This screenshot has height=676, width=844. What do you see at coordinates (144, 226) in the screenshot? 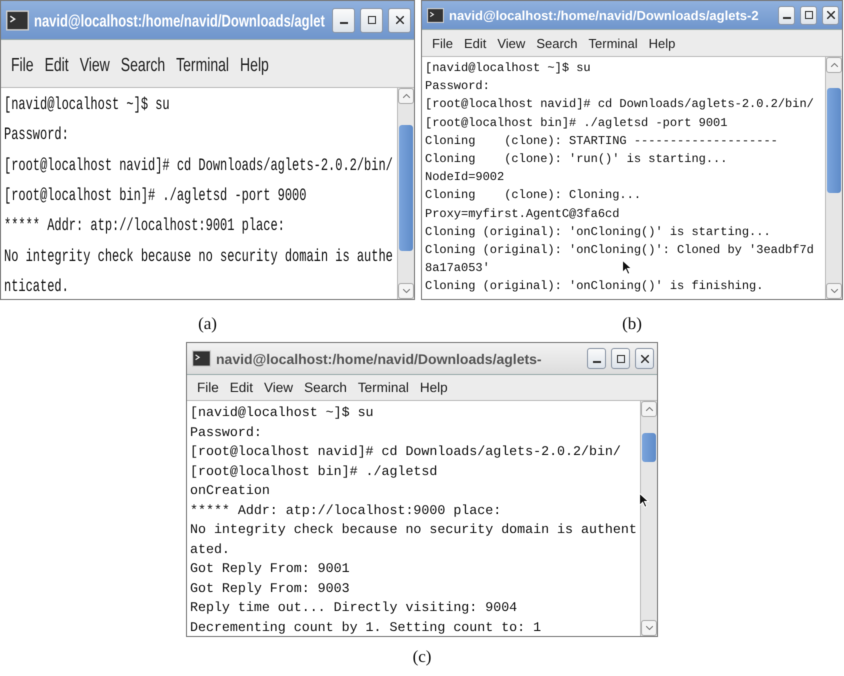
I see `terminal-line: ***** Addr: atp://localhost:9001 place:` at bounding box center [144, 226].